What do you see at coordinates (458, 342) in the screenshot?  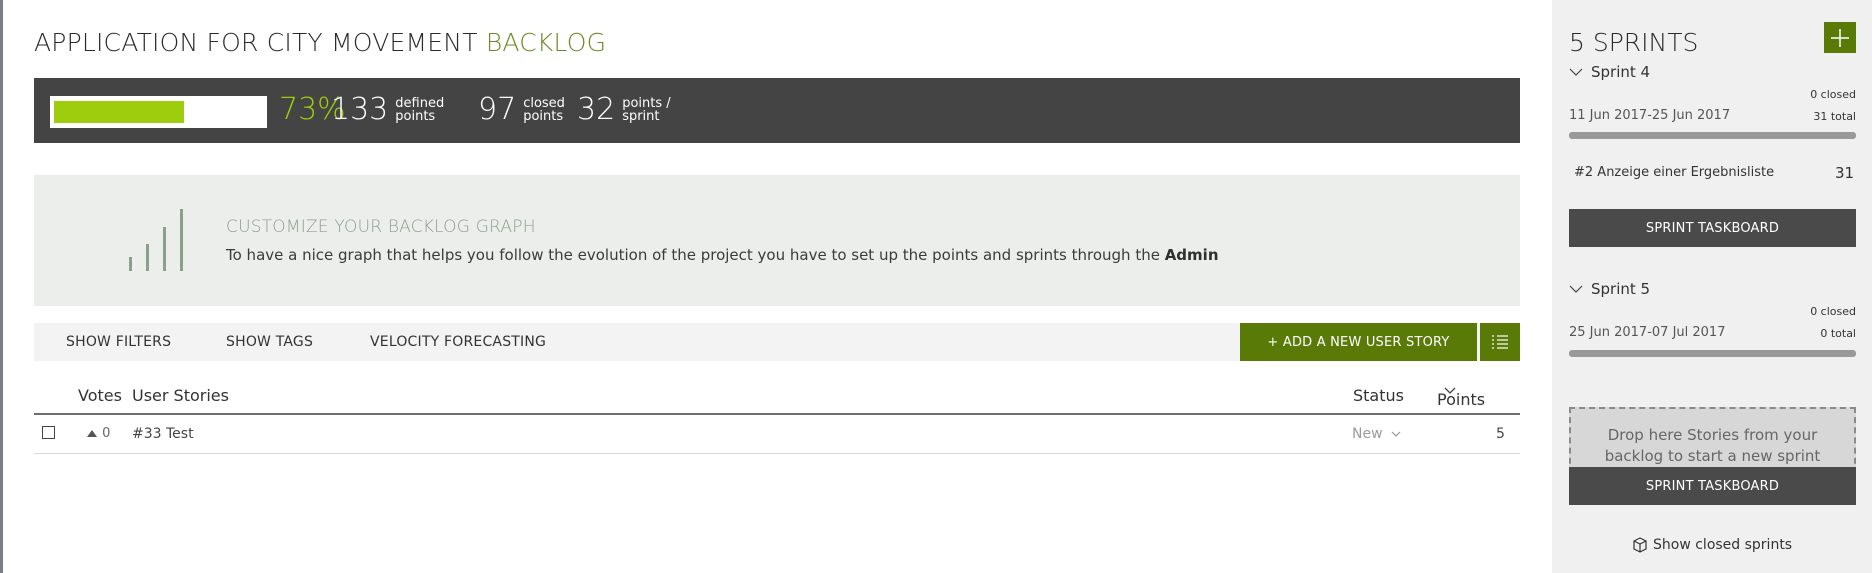 I see `velocity-forecasting-button: VELOCITY FORECASTING` at bounding box center [458, 342].